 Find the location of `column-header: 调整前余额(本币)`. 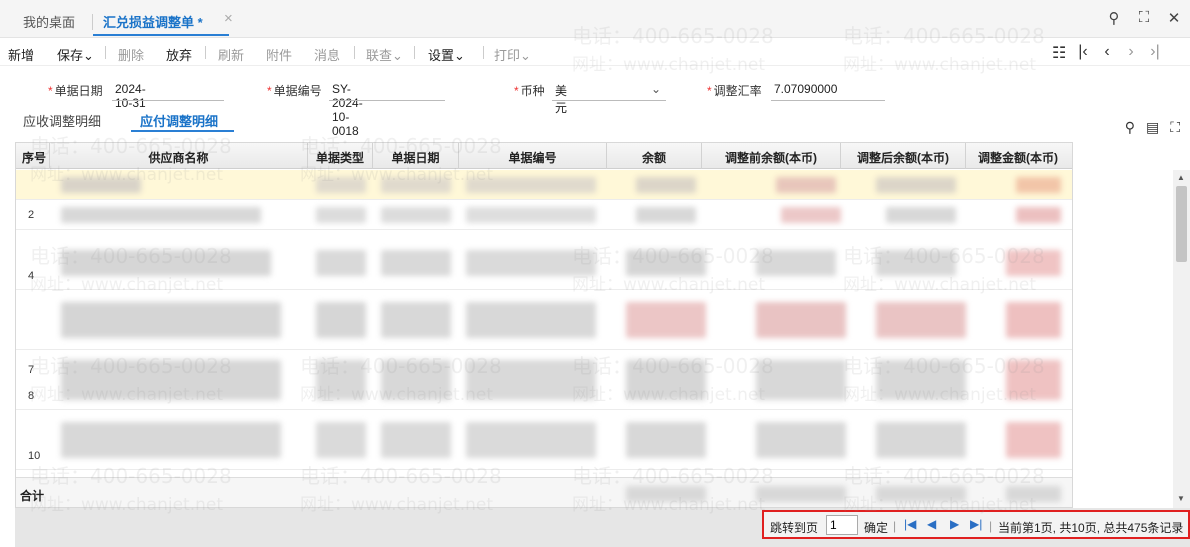

column-header: 调整前余额(本币) is located at coordinates (771, 157).